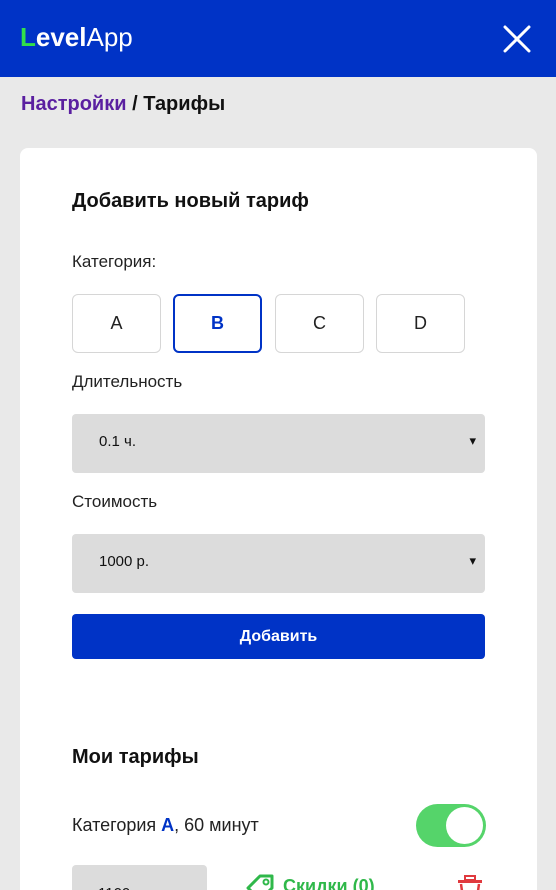  Describe the element at coordinates (76, 37) in the screenshot. I see `app-logo: LevelApp` at that location.